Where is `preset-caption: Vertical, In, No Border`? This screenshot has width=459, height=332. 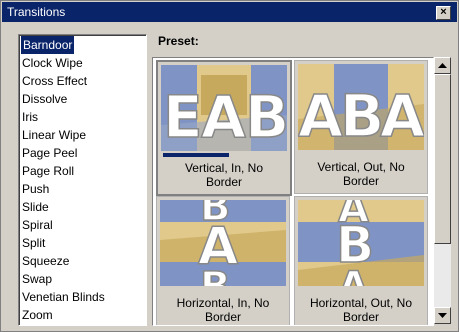 preset-caption: Vertical, In, No Border is located at coordinates (224, 175).